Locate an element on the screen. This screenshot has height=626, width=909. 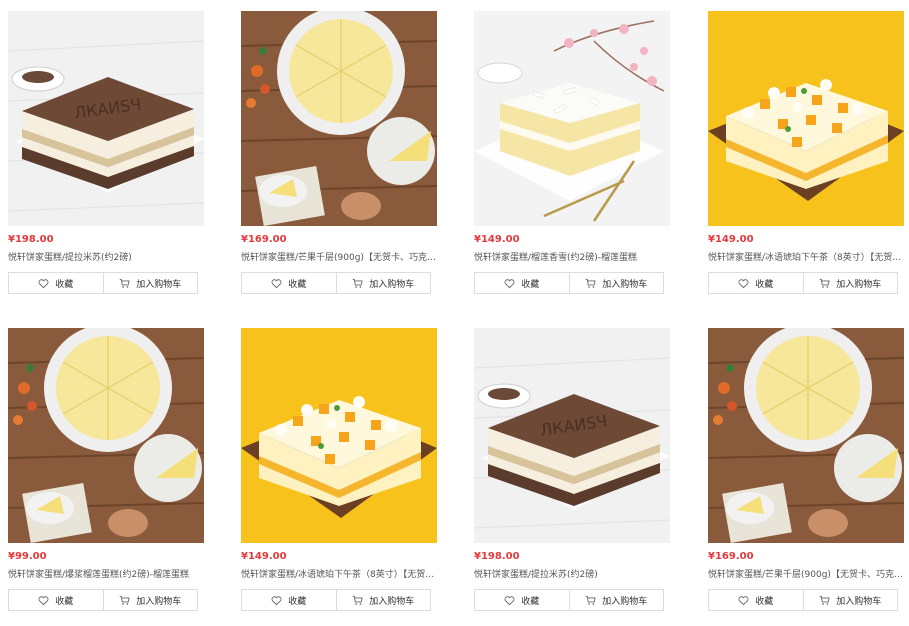
product-photo-durian-snow is located at coordinates (572, 118).